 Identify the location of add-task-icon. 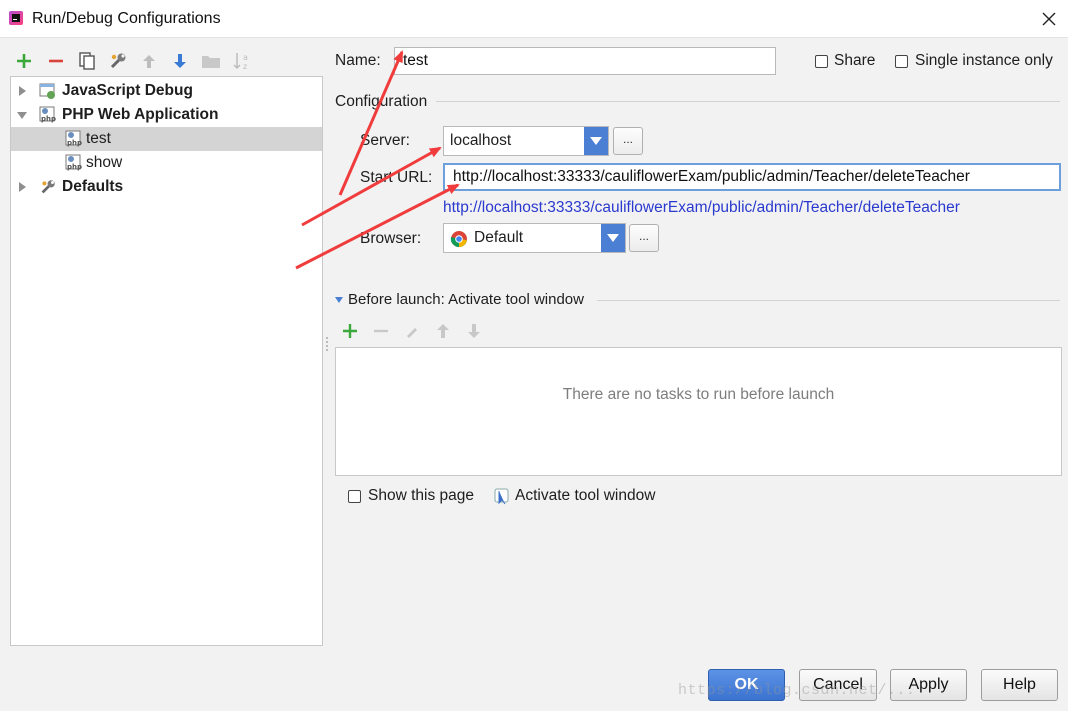
(350, 331).